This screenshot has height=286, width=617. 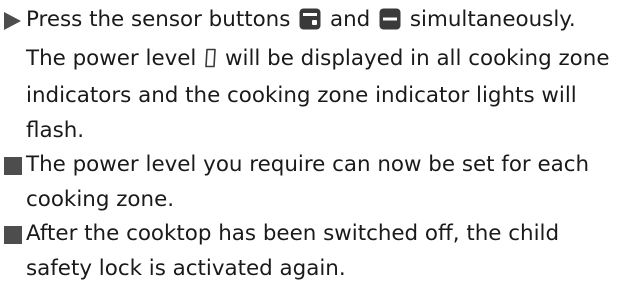 What do you see at coordinates (390, 24) in the screenshot?
I see `sensor-button-minus-icon` at bounding box center [390, 24].